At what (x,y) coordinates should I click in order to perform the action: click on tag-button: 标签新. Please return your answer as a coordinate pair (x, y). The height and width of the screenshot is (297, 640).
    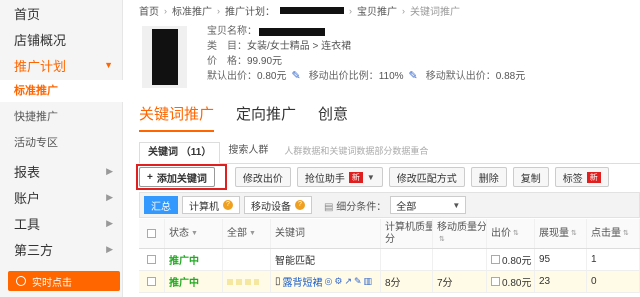
    Looking at the image, I should click on (581, 177).